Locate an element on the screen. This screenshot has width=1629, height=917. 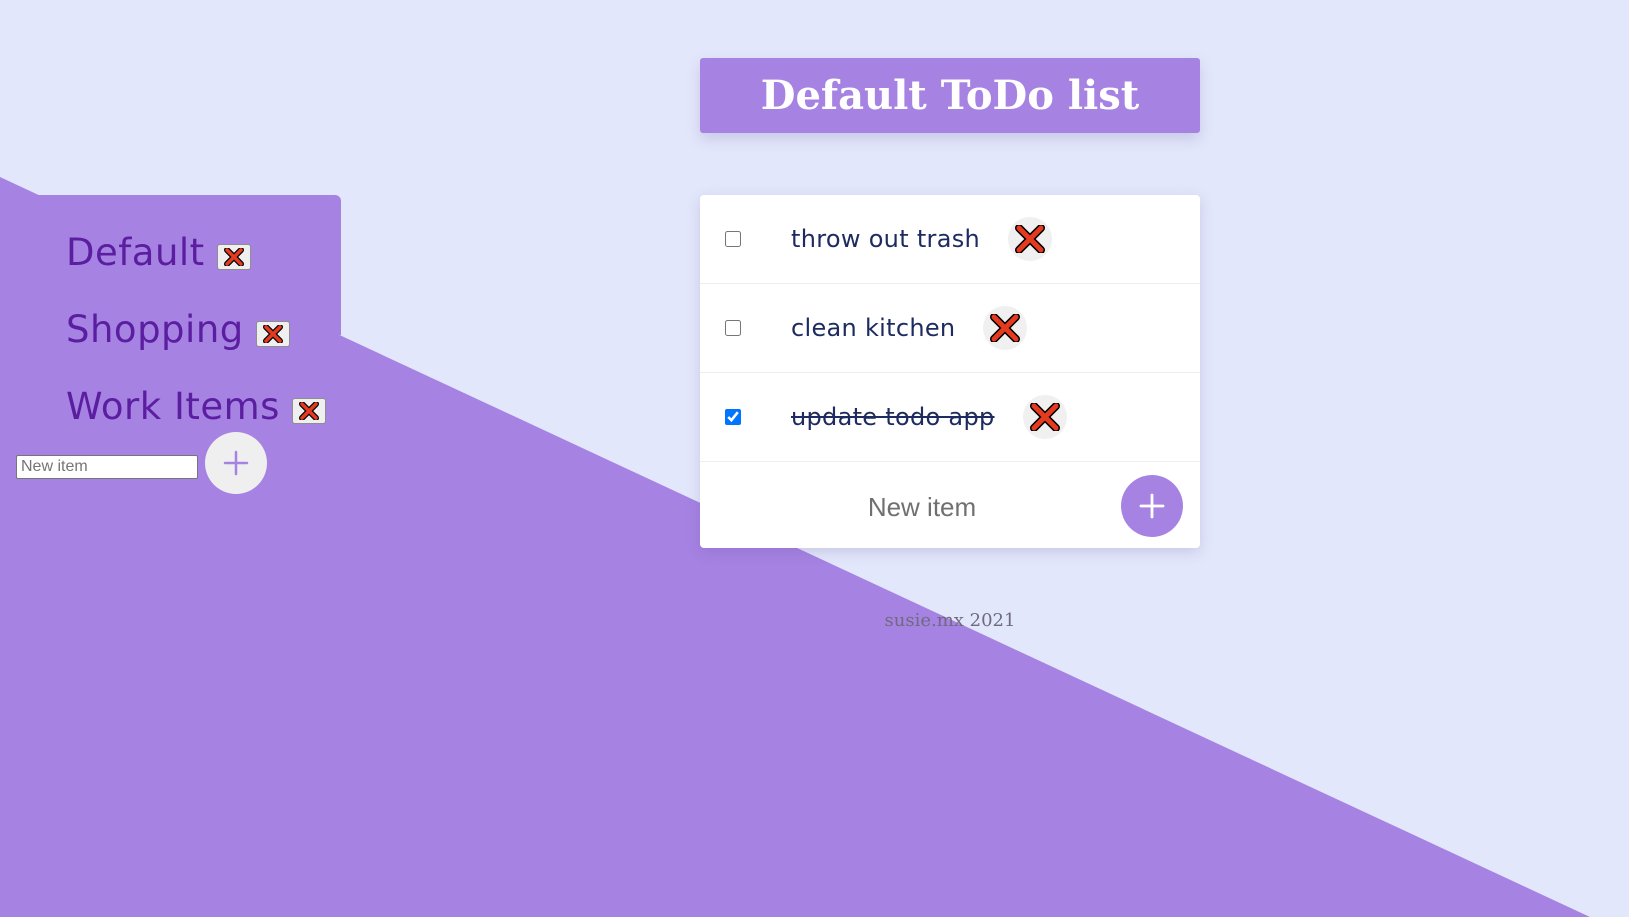
add-list-button is located at coordinates (236, 463).